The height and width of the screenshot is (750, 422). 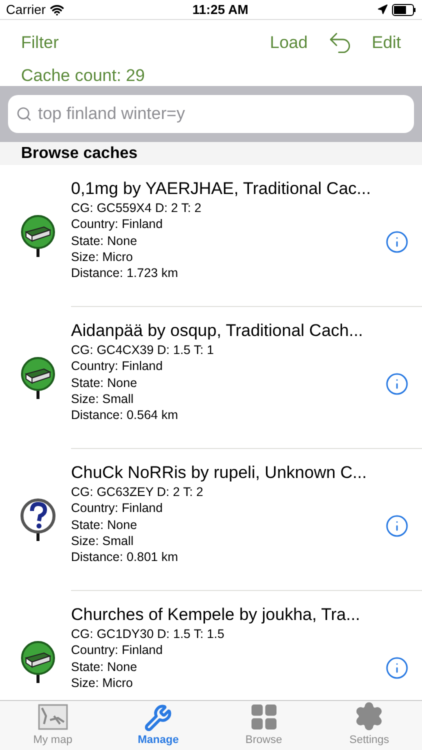 I want to click on wifi-icon, so click(x=57, y=9).